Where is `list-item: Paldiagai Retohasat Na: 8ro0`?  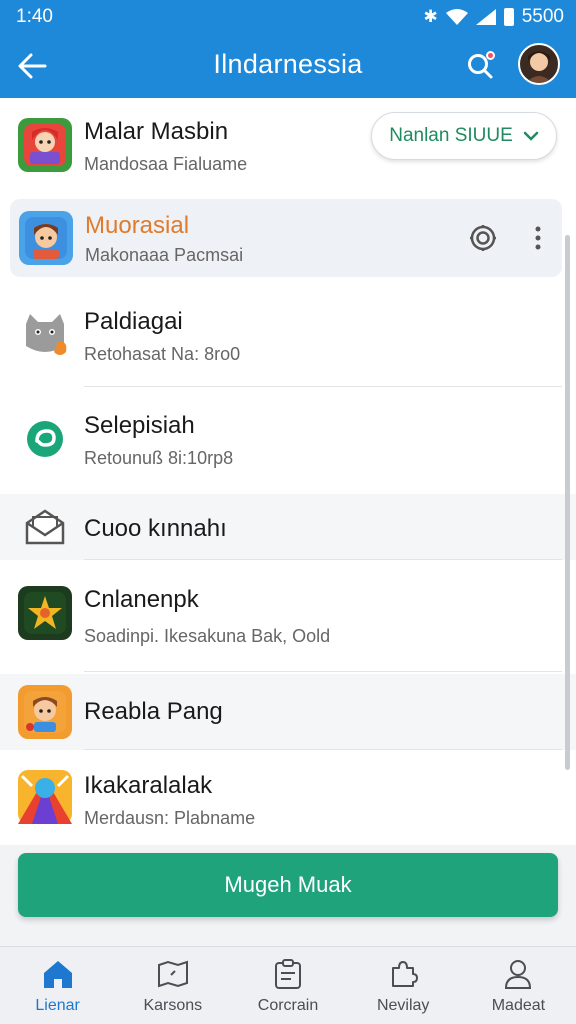 list-item: Paldiagai Retohasat Na: 8ro0 is located at coordinates (288, 338).